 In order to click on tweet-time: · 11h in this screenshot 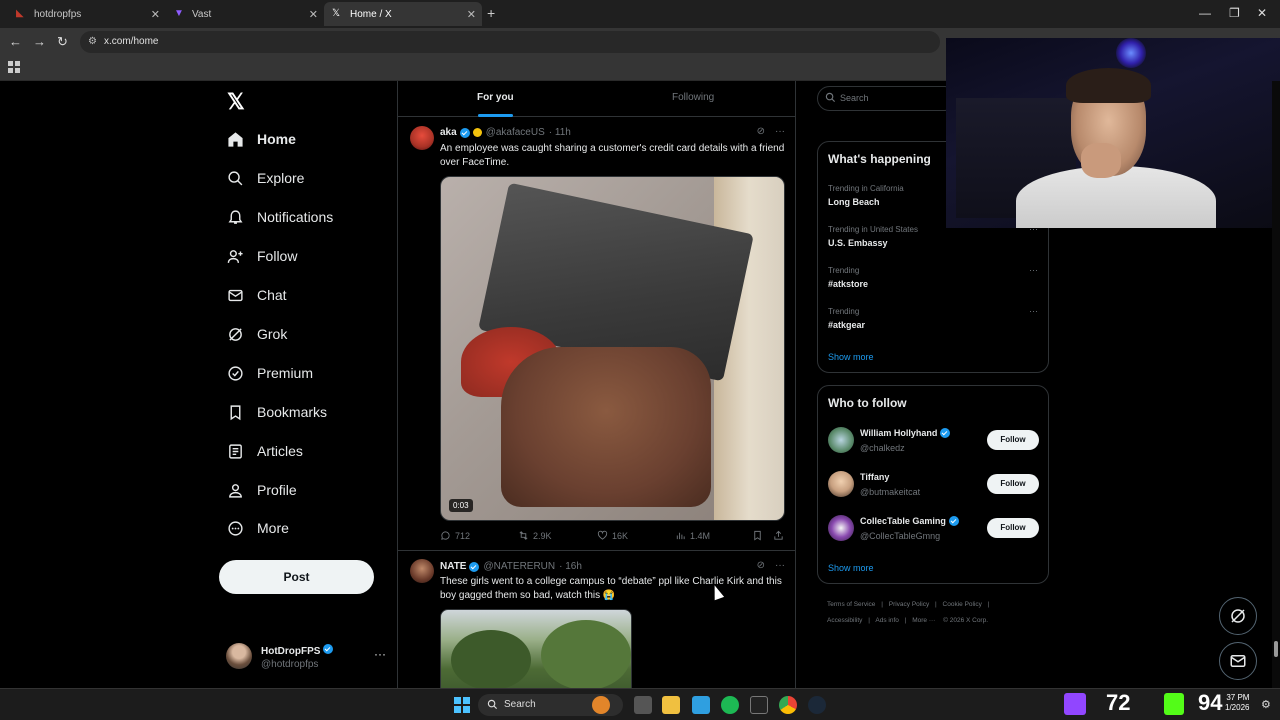, I will do `click(560, 132)`.